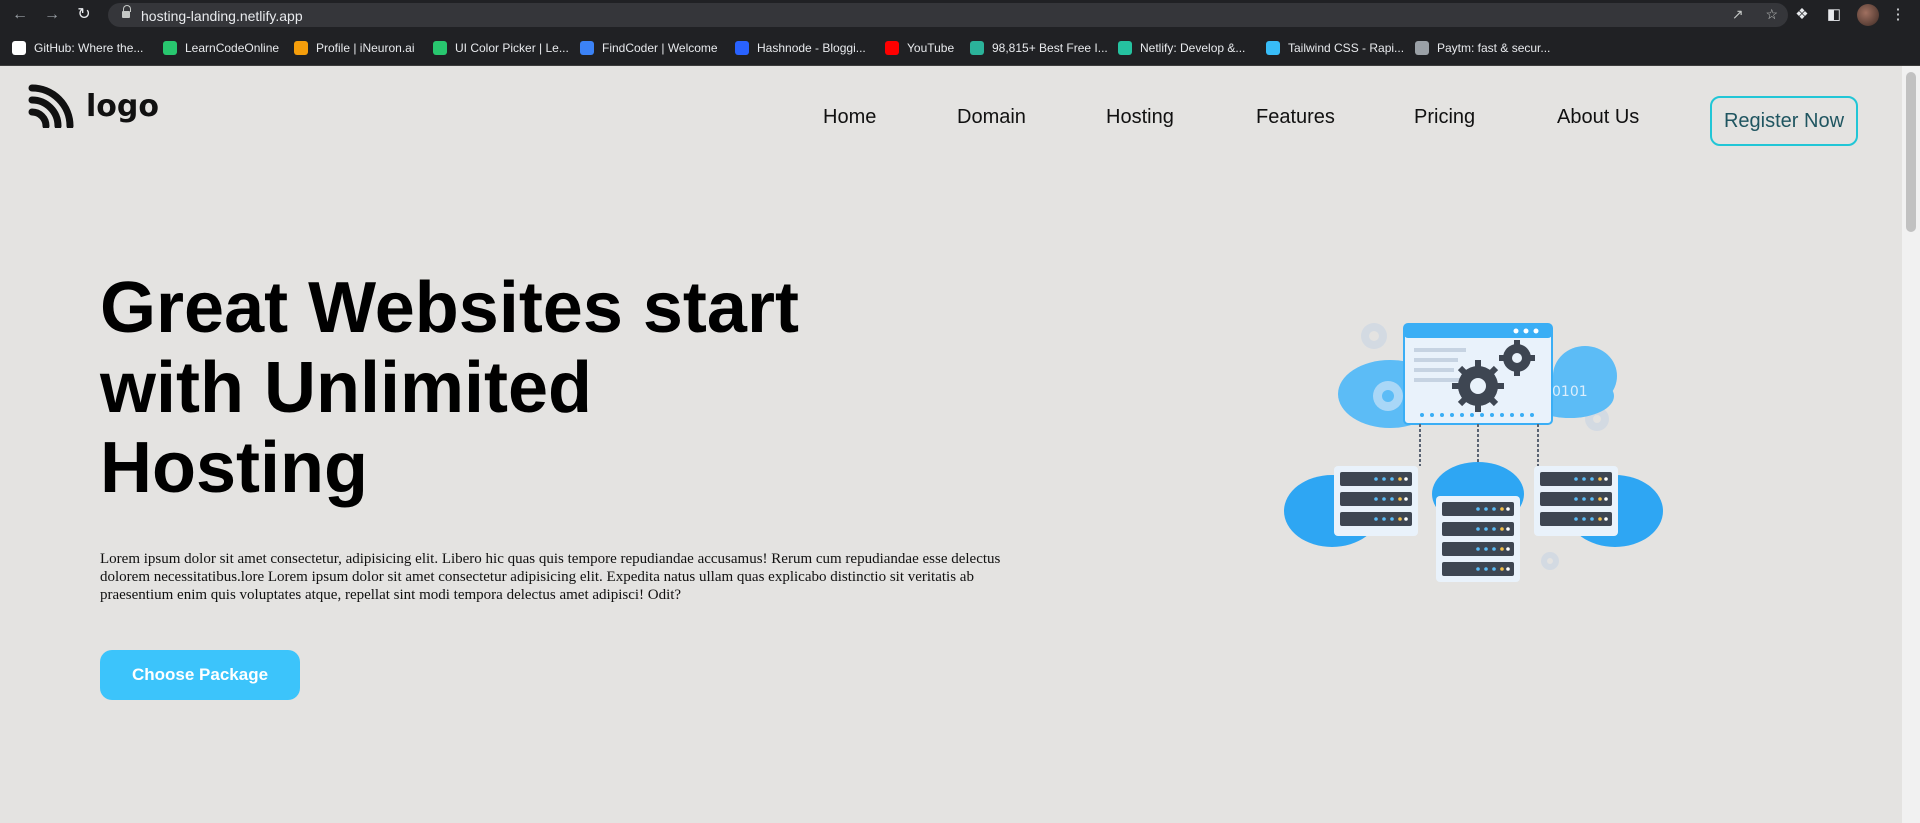  Describe the element at coordinates (1802, 15) in the screenshot. I see `extensions-icon: ❖` at that location.